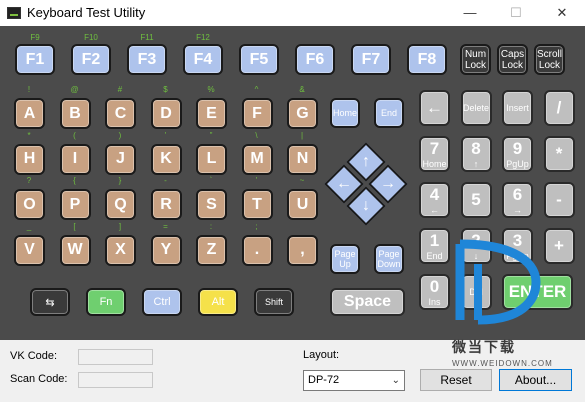 The height and width of the screenshot is (402, 585). I want to click on numpad-key: 0 Ins, so click(434, 292).